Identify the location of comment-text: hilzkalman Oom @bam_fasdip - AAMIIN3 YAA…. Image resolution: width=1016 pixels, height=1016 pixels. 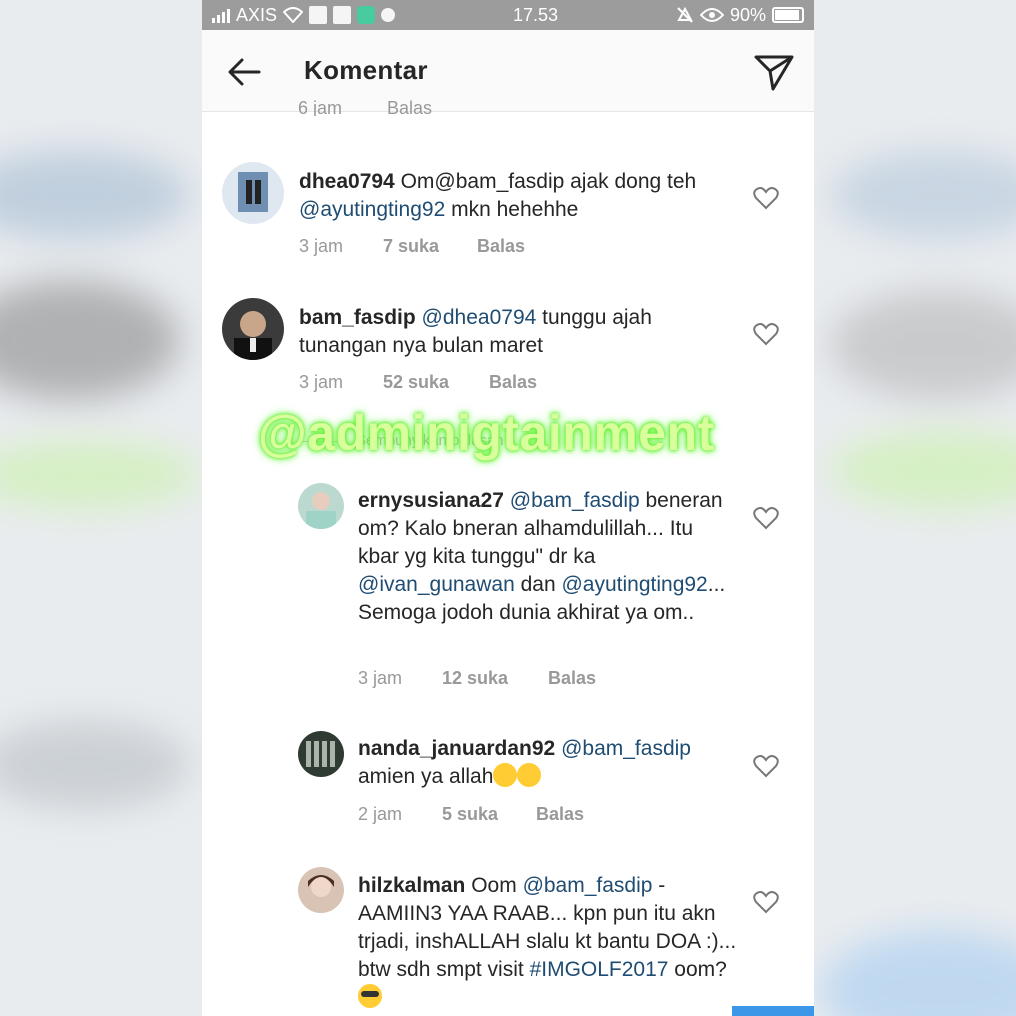
(548, 942).